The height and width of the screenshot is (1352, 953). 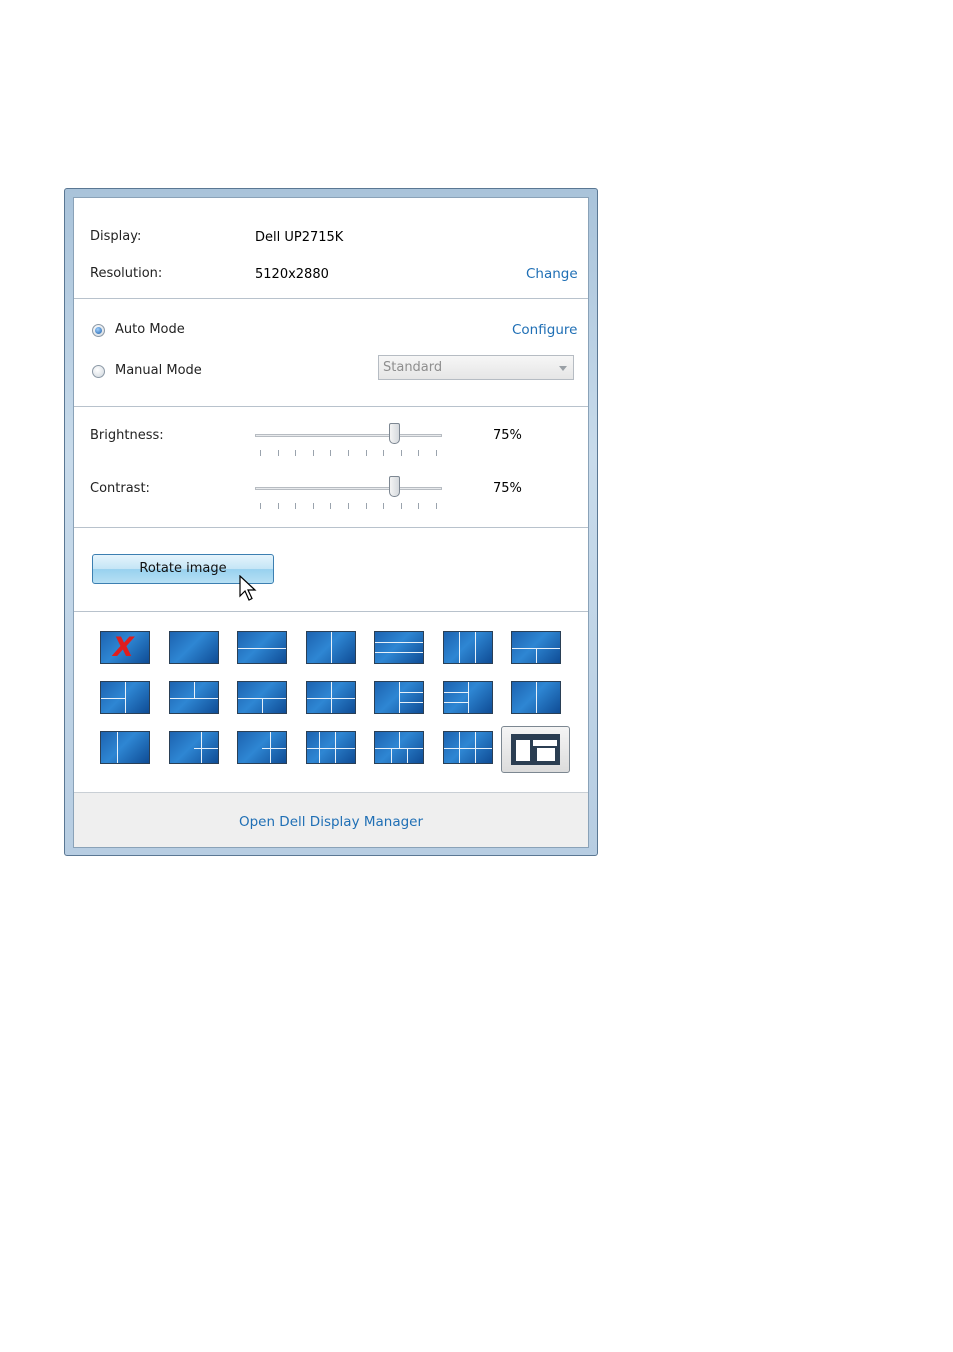 I want to click on layout-none-icon: X, so click(x=125, y=647).